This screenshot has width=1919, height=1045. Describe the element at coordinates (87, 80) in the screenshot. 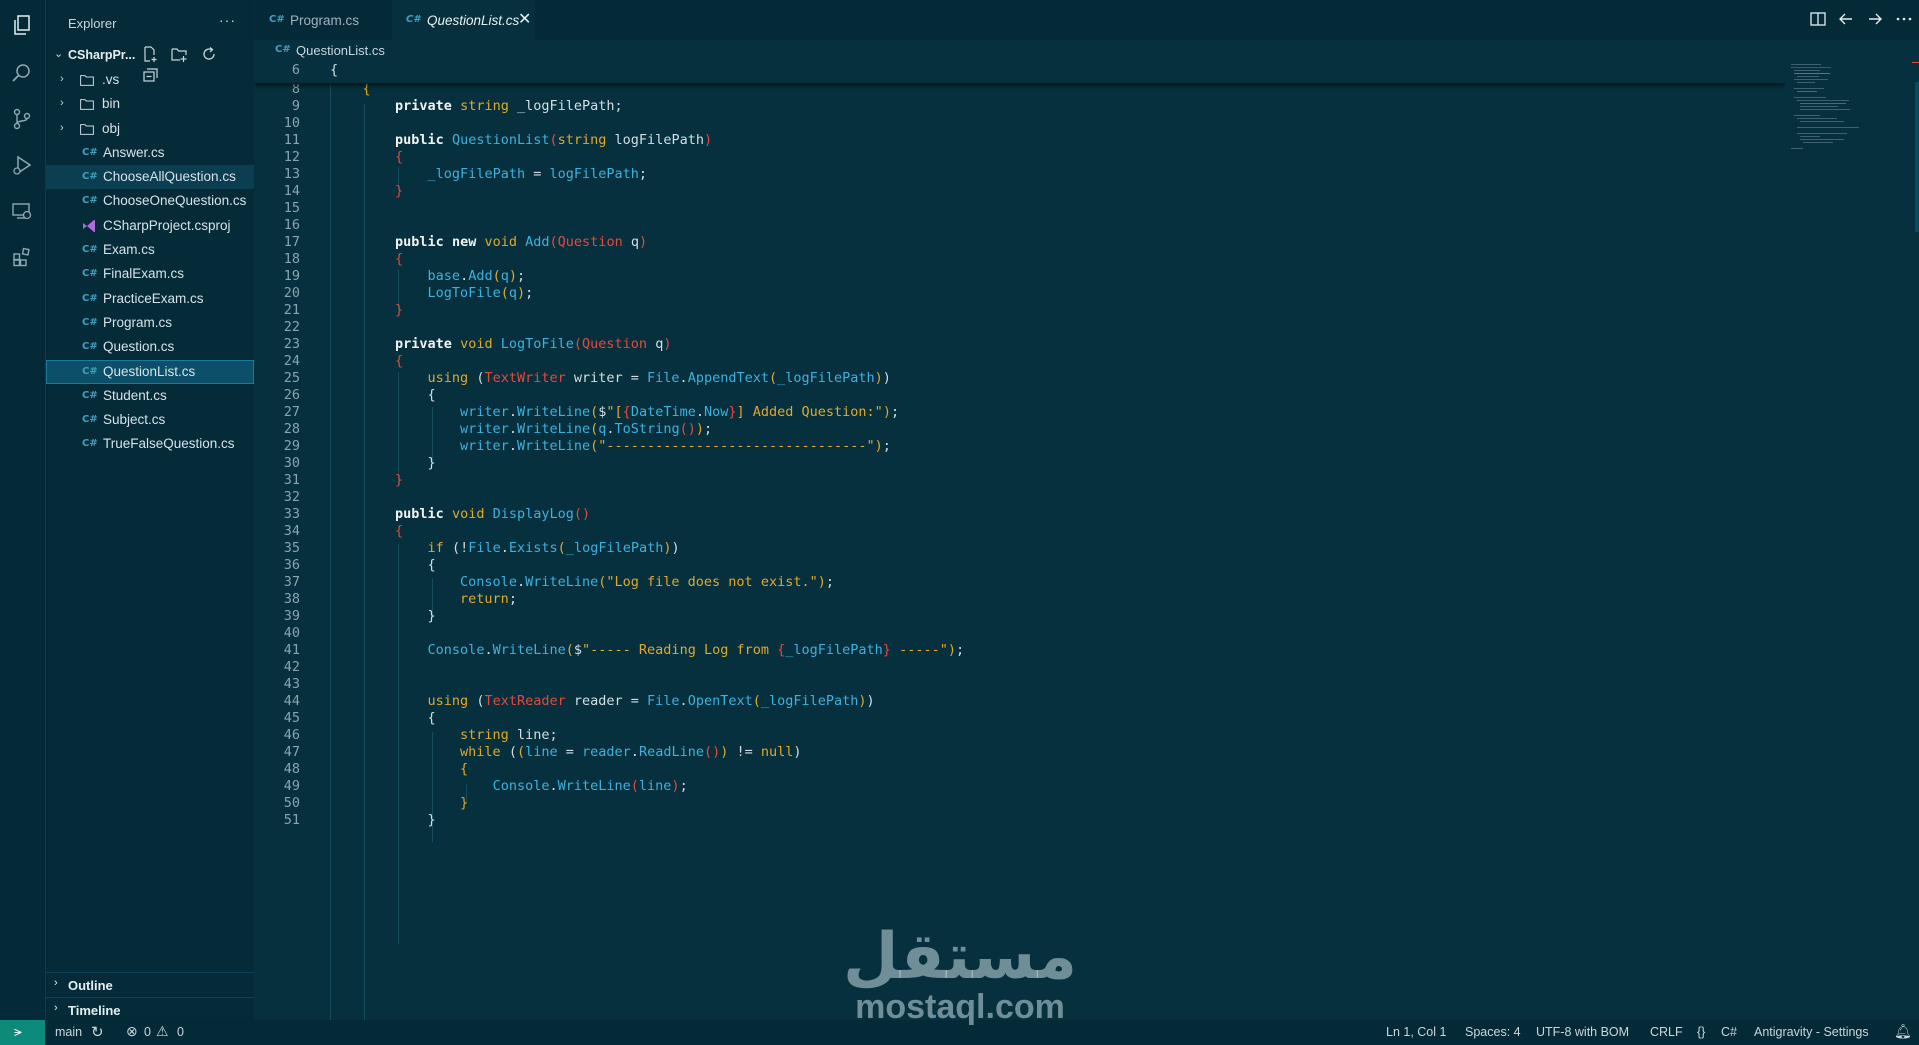

I see `folder-icon` at that location.